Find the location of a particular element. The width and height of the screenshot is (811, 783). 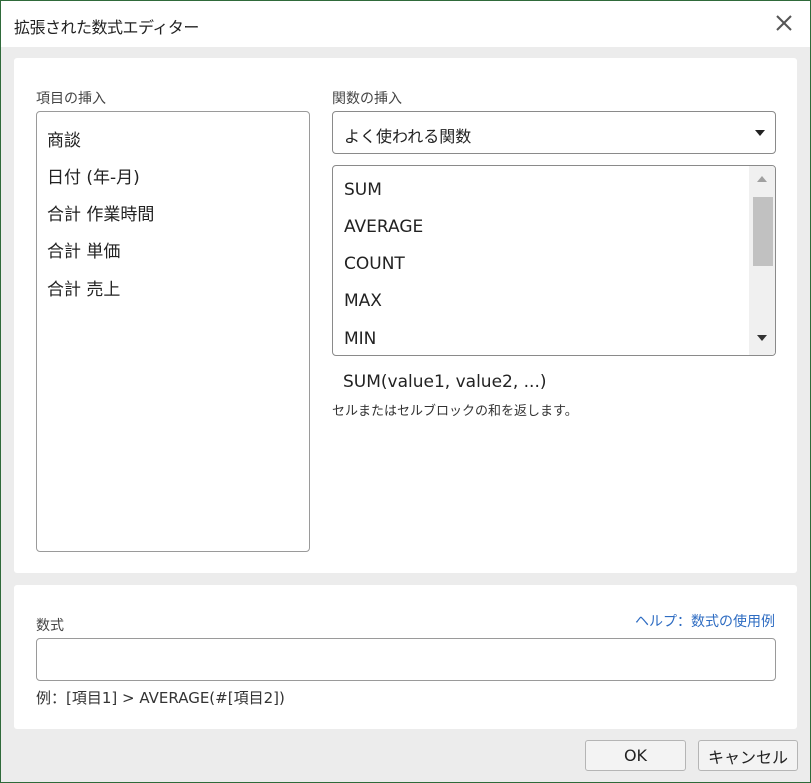

ok-button: OK is located at coordinates (635, 755).